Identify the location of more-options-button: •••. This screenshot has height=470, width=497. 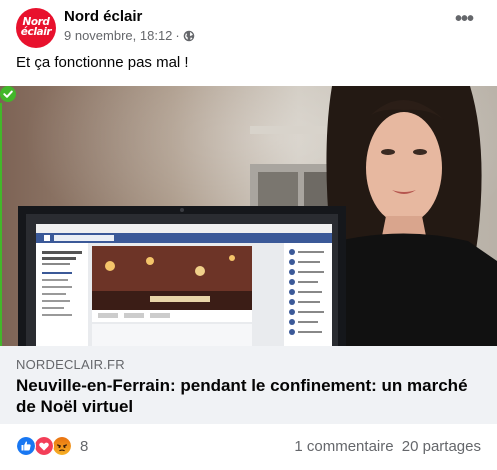
(464, 22).